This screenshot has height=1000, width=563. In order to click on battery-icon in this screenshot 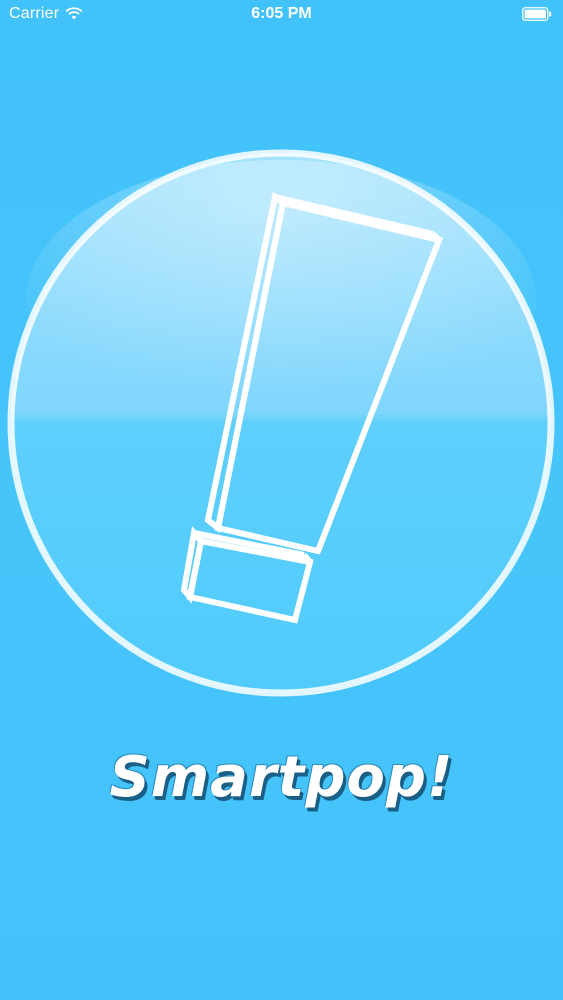, I will do `click(537, 14)`.